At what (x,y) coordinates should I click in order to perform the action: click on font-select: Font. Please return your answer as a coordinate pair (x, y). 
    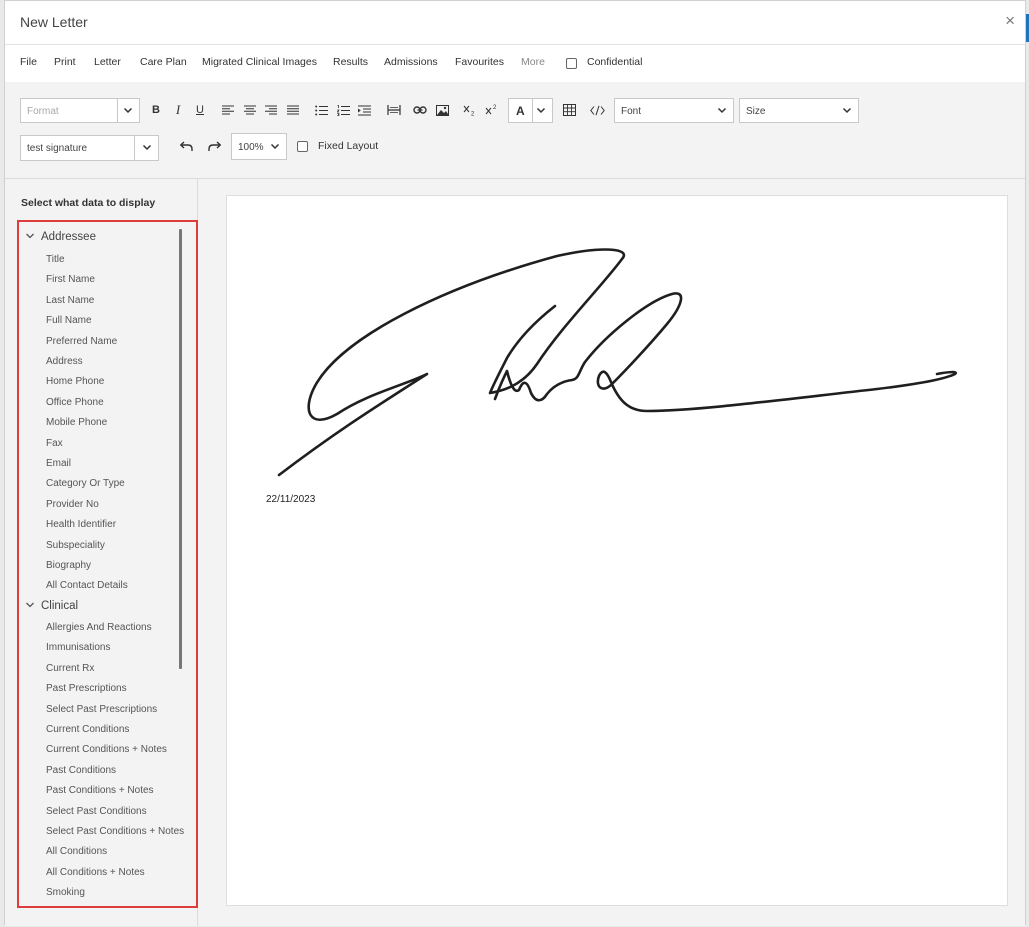
    Looking at the image, I should click on (674, 110).